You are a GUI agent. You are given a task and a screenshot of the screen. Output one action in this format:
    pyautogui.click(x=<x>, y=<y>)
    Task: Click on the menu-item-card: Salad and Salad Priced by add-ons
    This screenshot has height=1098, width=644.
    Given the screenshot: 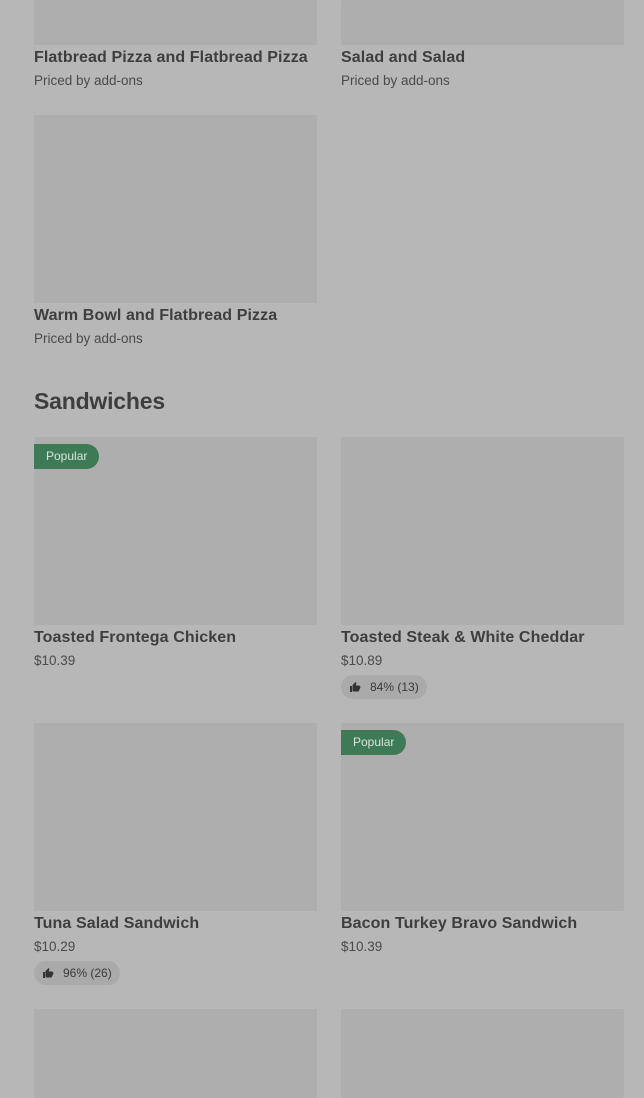 What is the action you would take?
    pyautogui.click(x=482, y=47)
    